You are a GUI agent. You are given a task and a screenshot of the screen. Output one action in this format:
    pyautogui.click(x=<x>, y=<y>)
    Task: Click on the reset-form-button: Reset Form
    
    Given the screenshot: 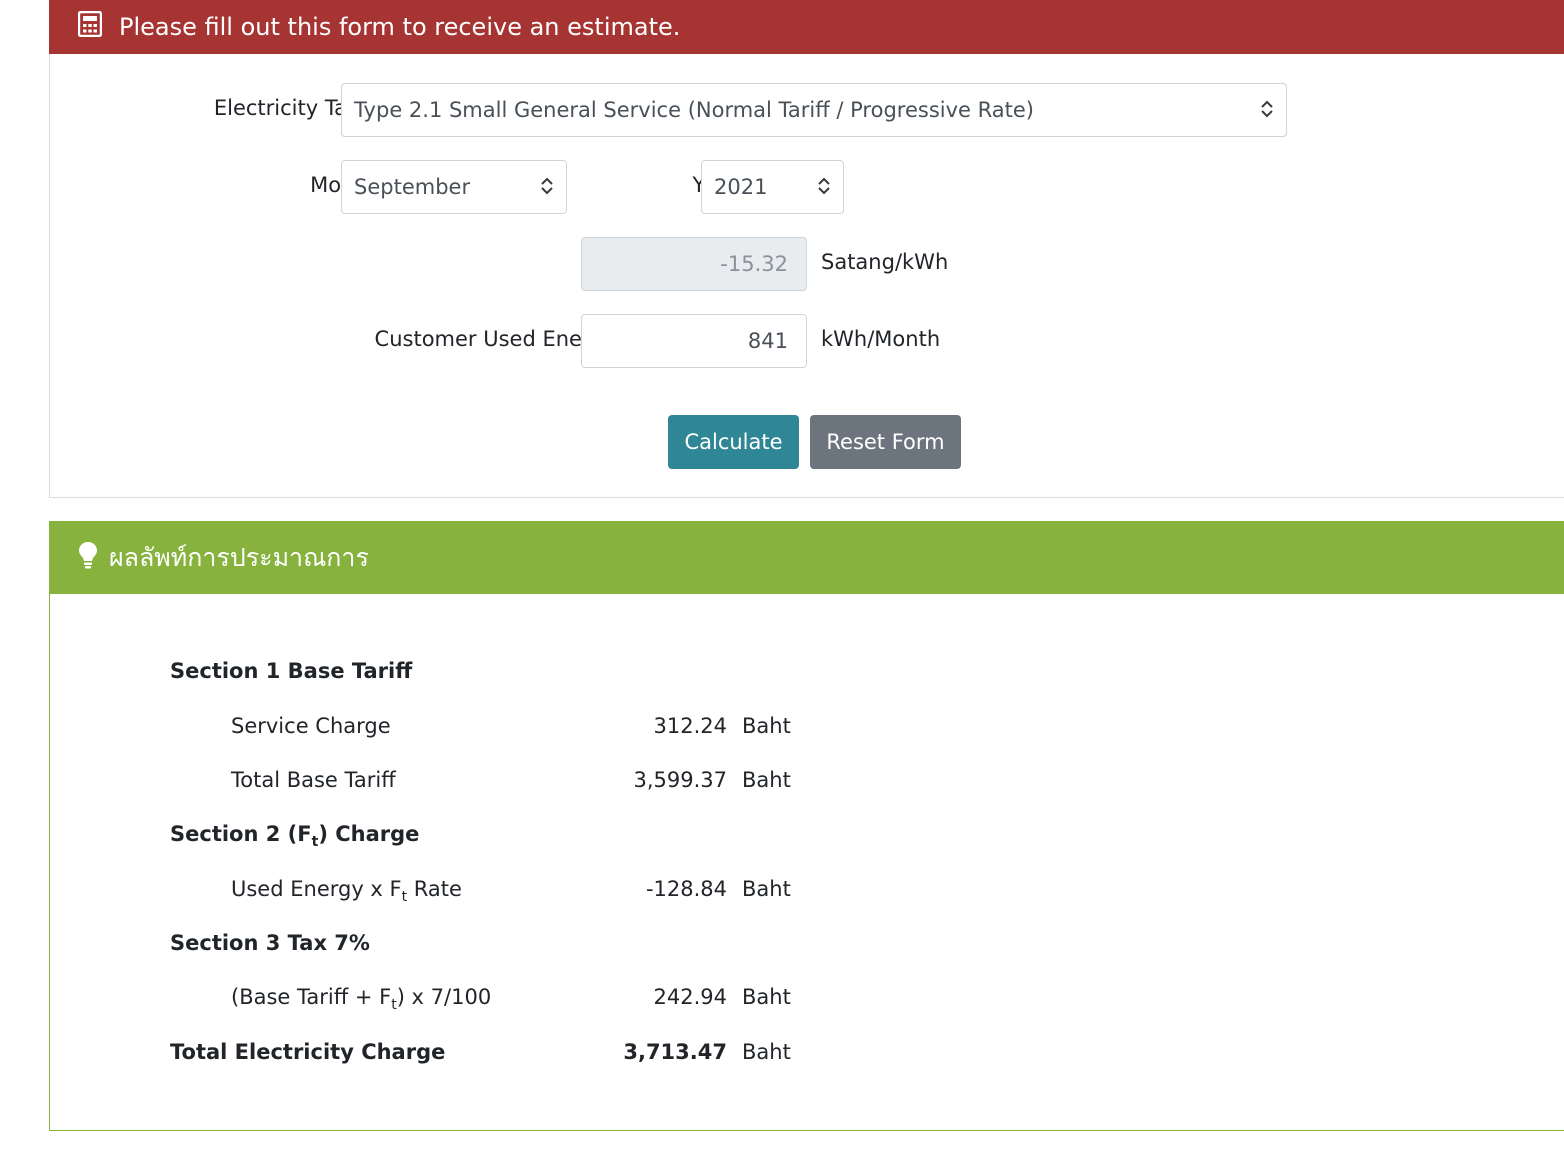 What is the action you would take?
    pyautogui.click(x=885, y=442)
    